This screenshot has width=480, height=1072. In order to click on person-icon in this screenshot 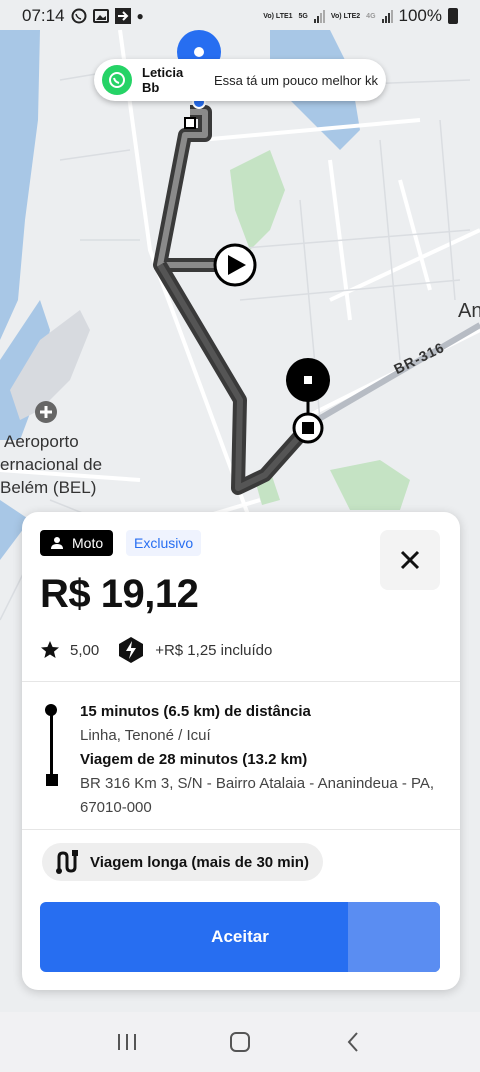, I will do `click(57, 543)`.